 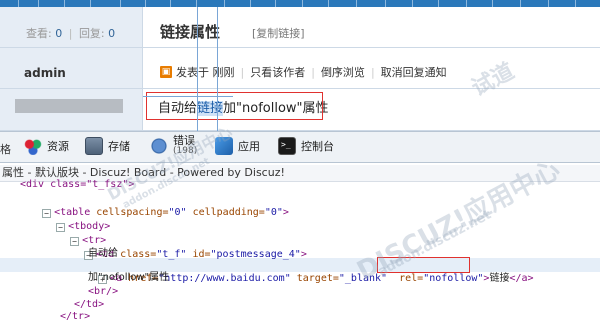 What do you see at coordinates (46, 146) in the screenshot?
I see `tool-resources: 资源` at bounding box center [46, 146].